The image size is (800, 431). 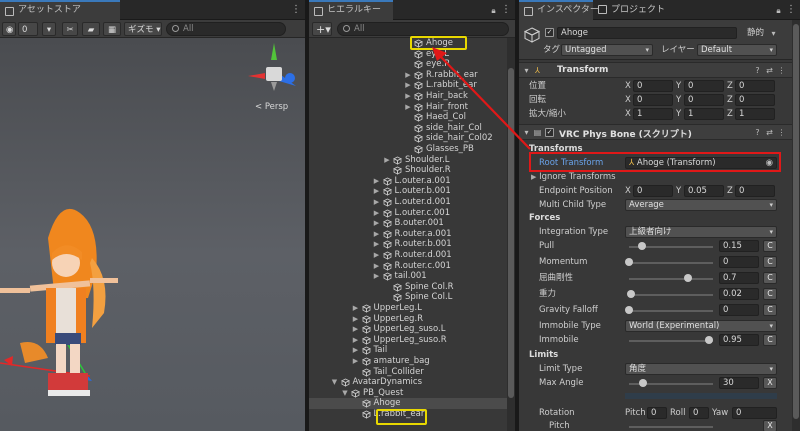 What do you see at coordinates (408, 170) in the screenshot?
I see `hierarchy-row: Shoulder.R` at bounding box center [408, 170].